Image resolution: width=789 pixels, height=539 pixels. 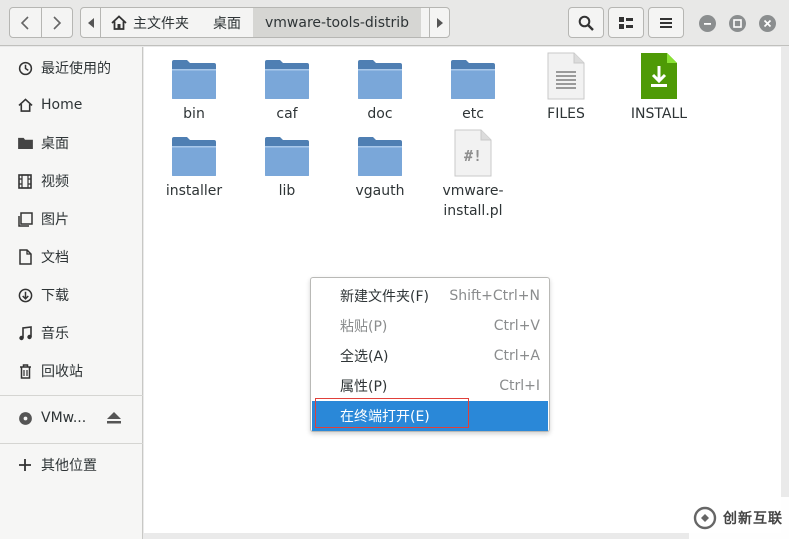 I want to click on breadcrumb-label: 主文件夹, so click(x=161, y=23).